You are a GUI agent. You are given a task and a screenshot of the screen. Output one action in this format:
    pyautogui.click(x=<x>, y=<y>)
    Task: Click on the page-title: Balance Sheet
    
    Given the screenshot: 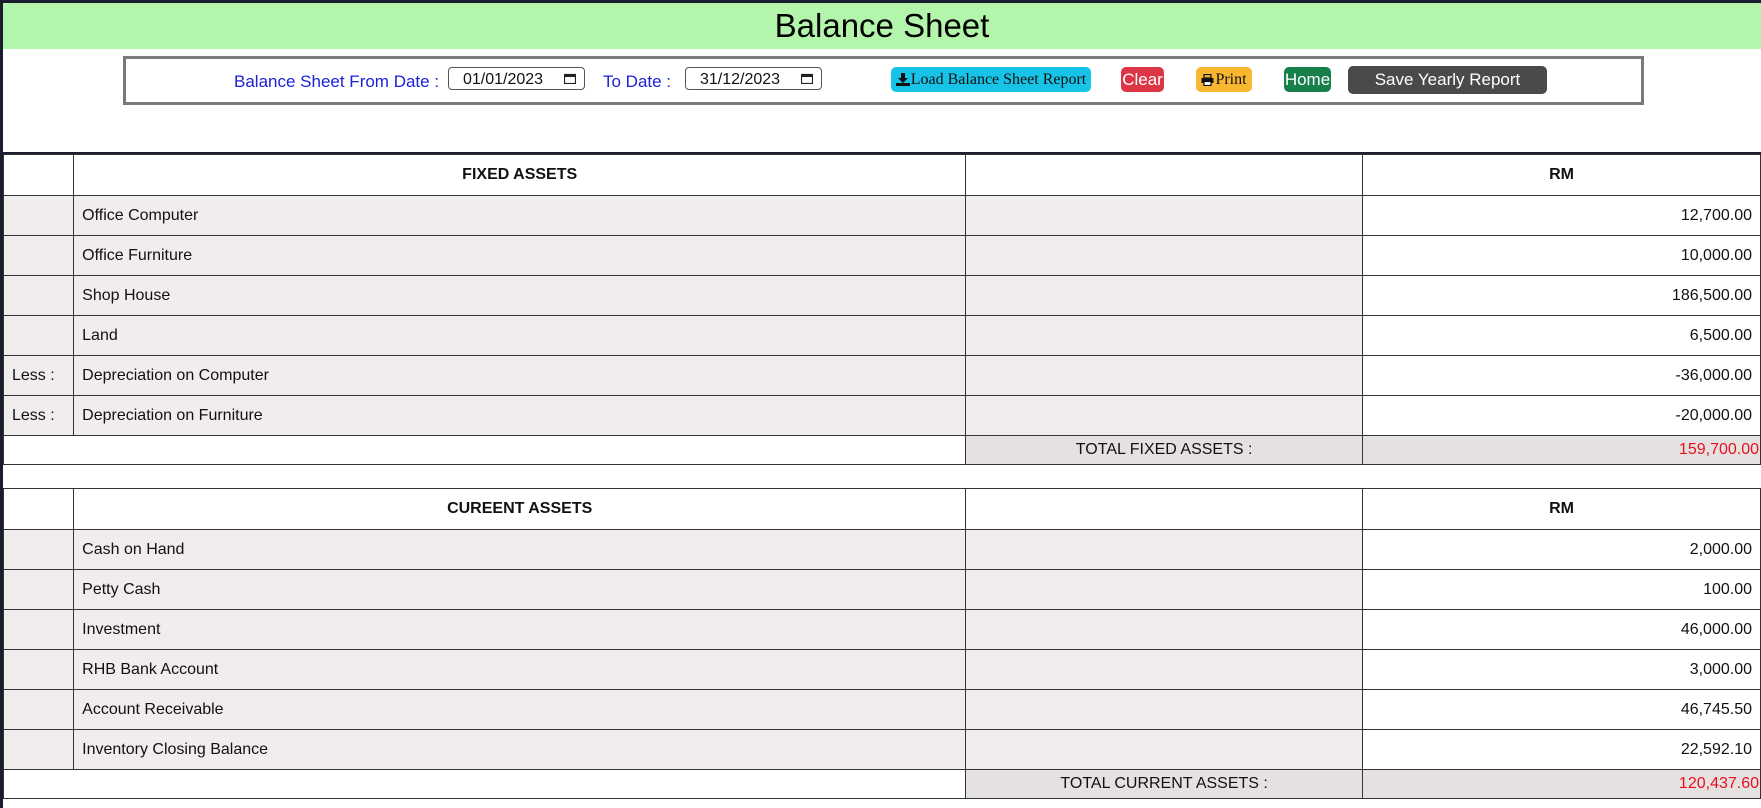 What is the action you would take?
    pyautogui.click(x=882, y=26)
    